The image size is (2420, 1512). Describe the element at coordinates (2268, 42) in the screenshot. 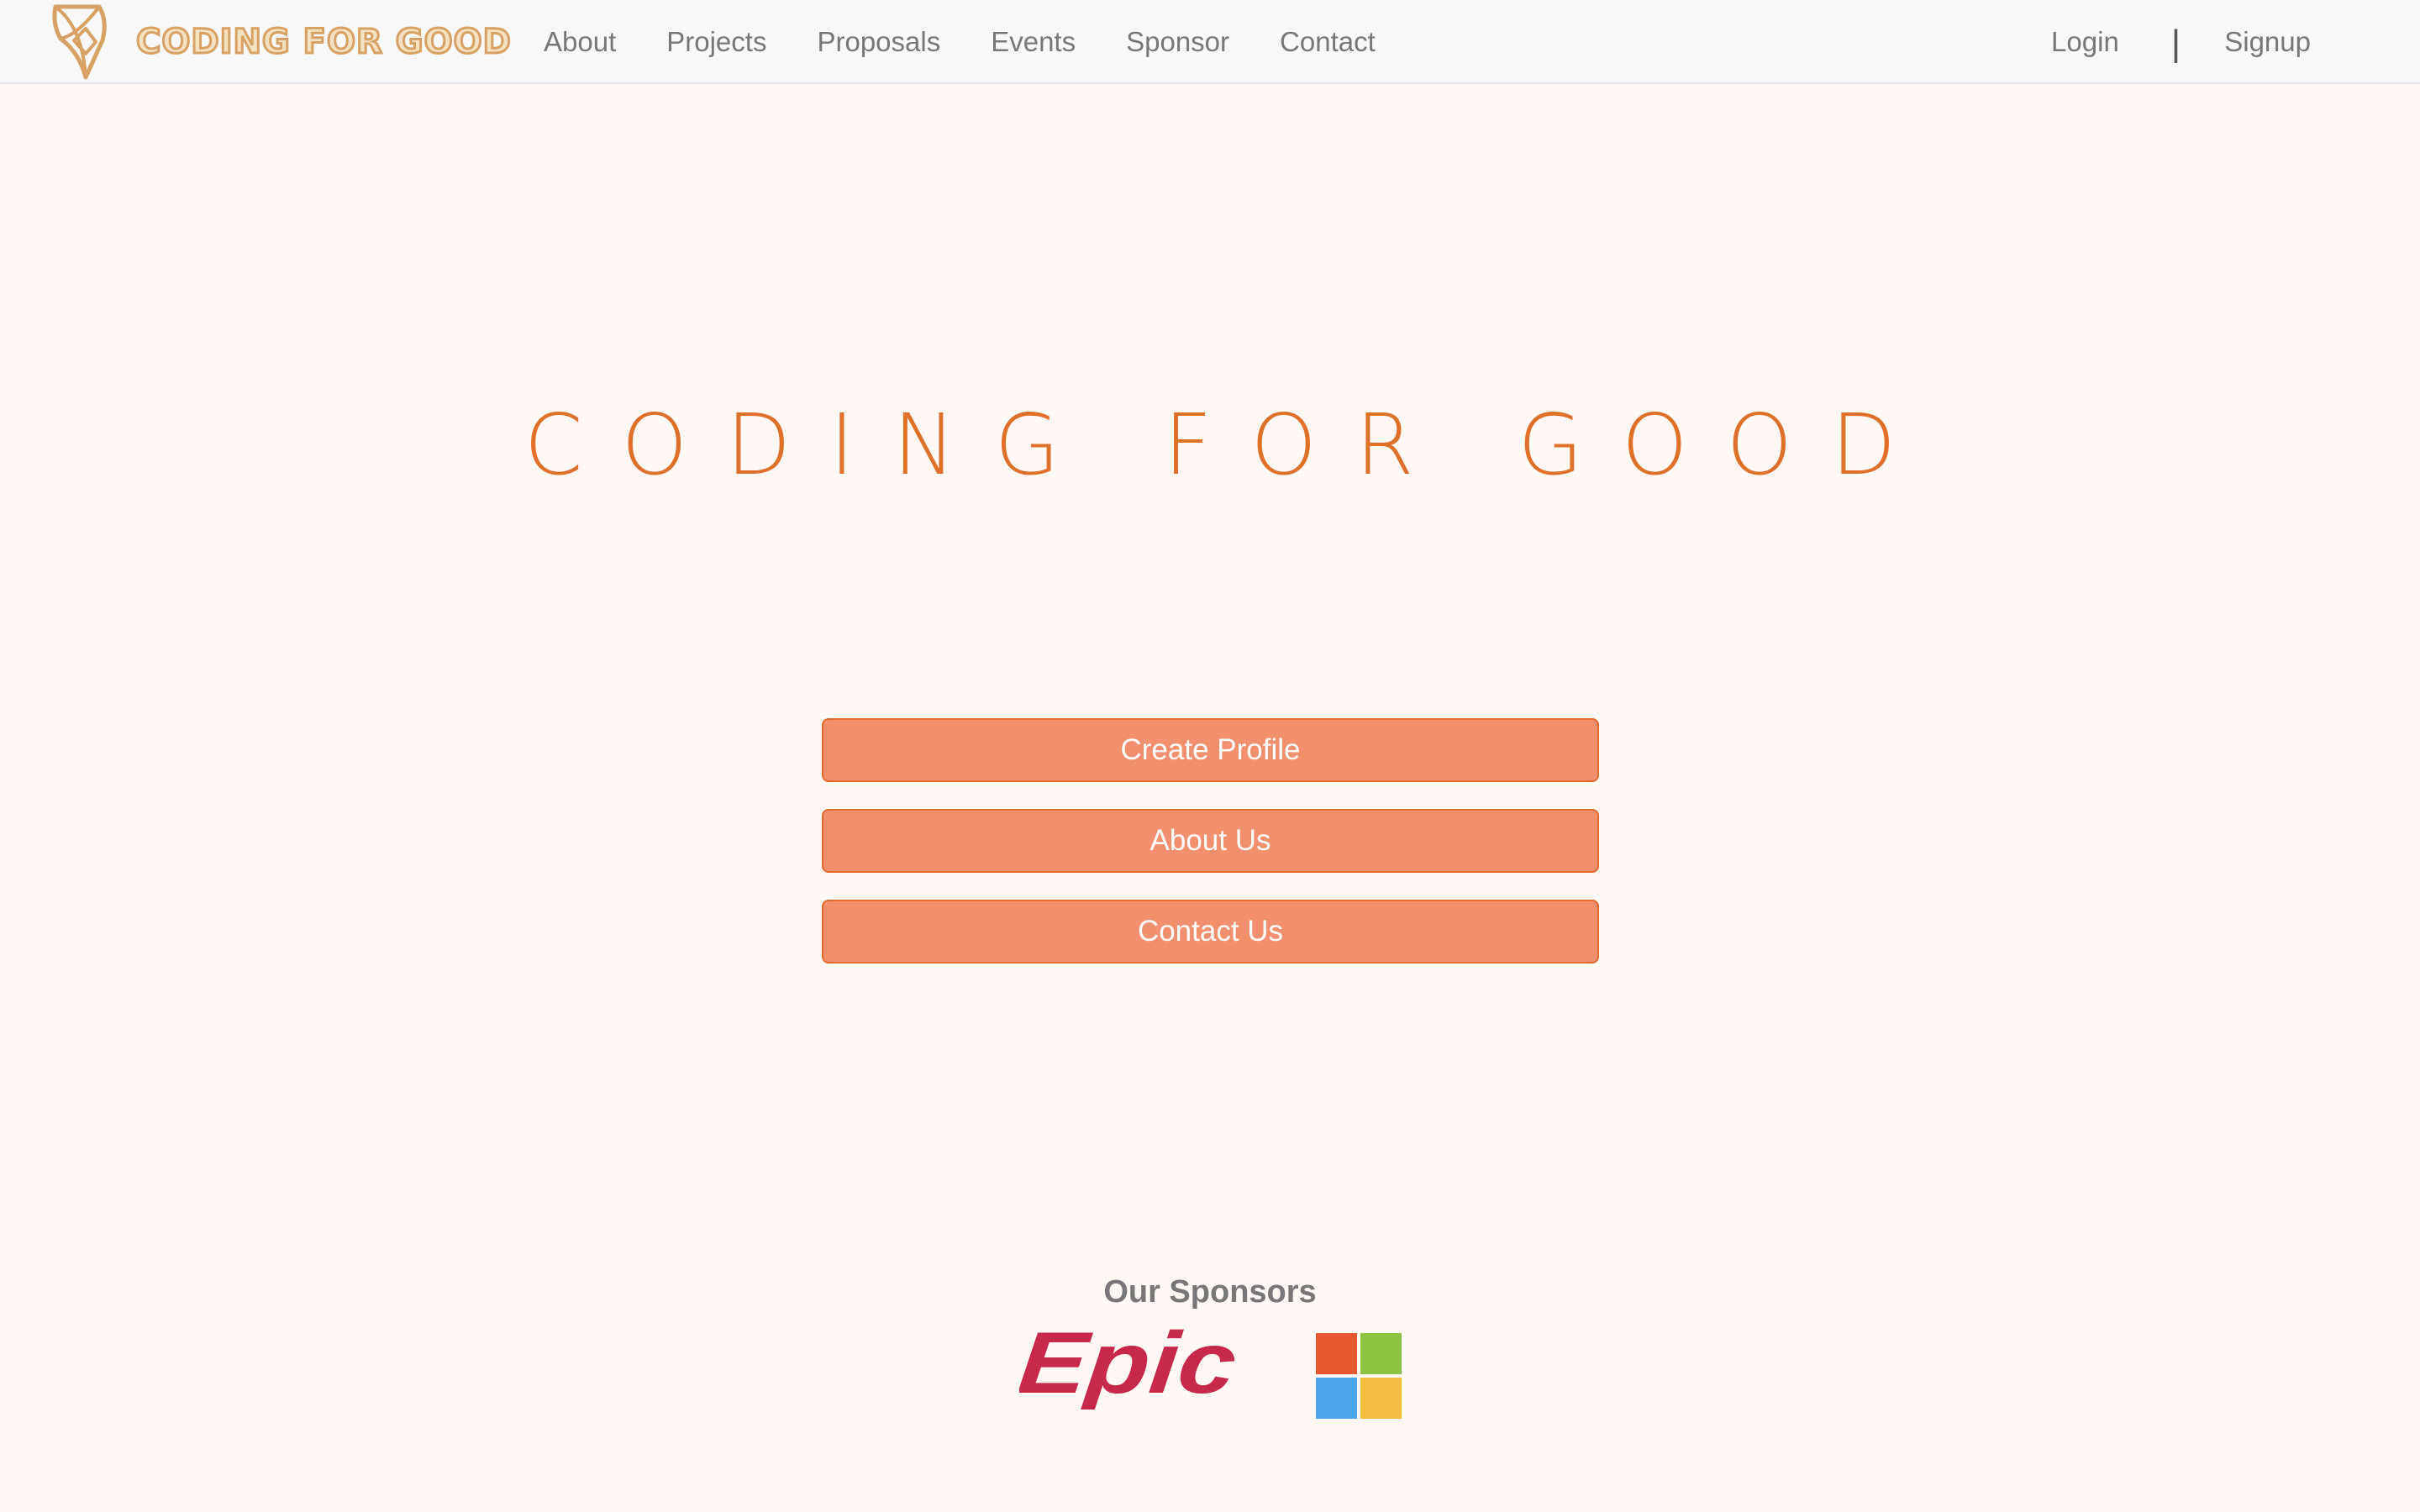

I see `signup-link: Signup` at that location.